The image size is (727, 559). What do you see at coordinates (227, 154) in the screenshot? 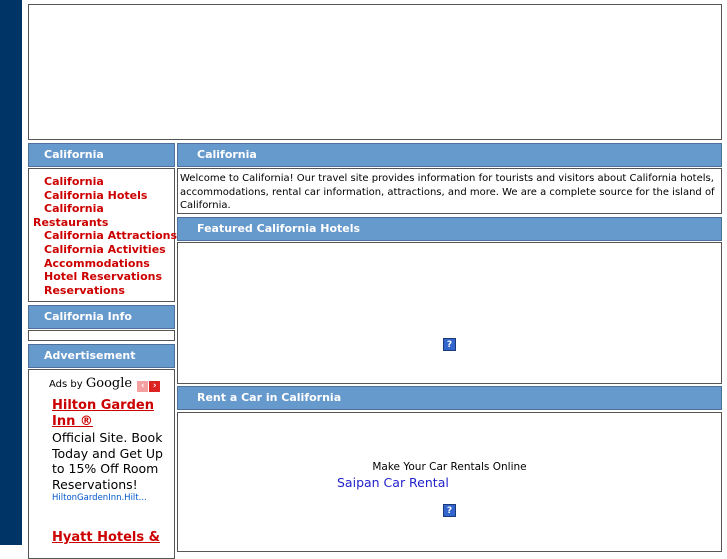
I see `main-header-label: California` at bounding box center [227, 154].